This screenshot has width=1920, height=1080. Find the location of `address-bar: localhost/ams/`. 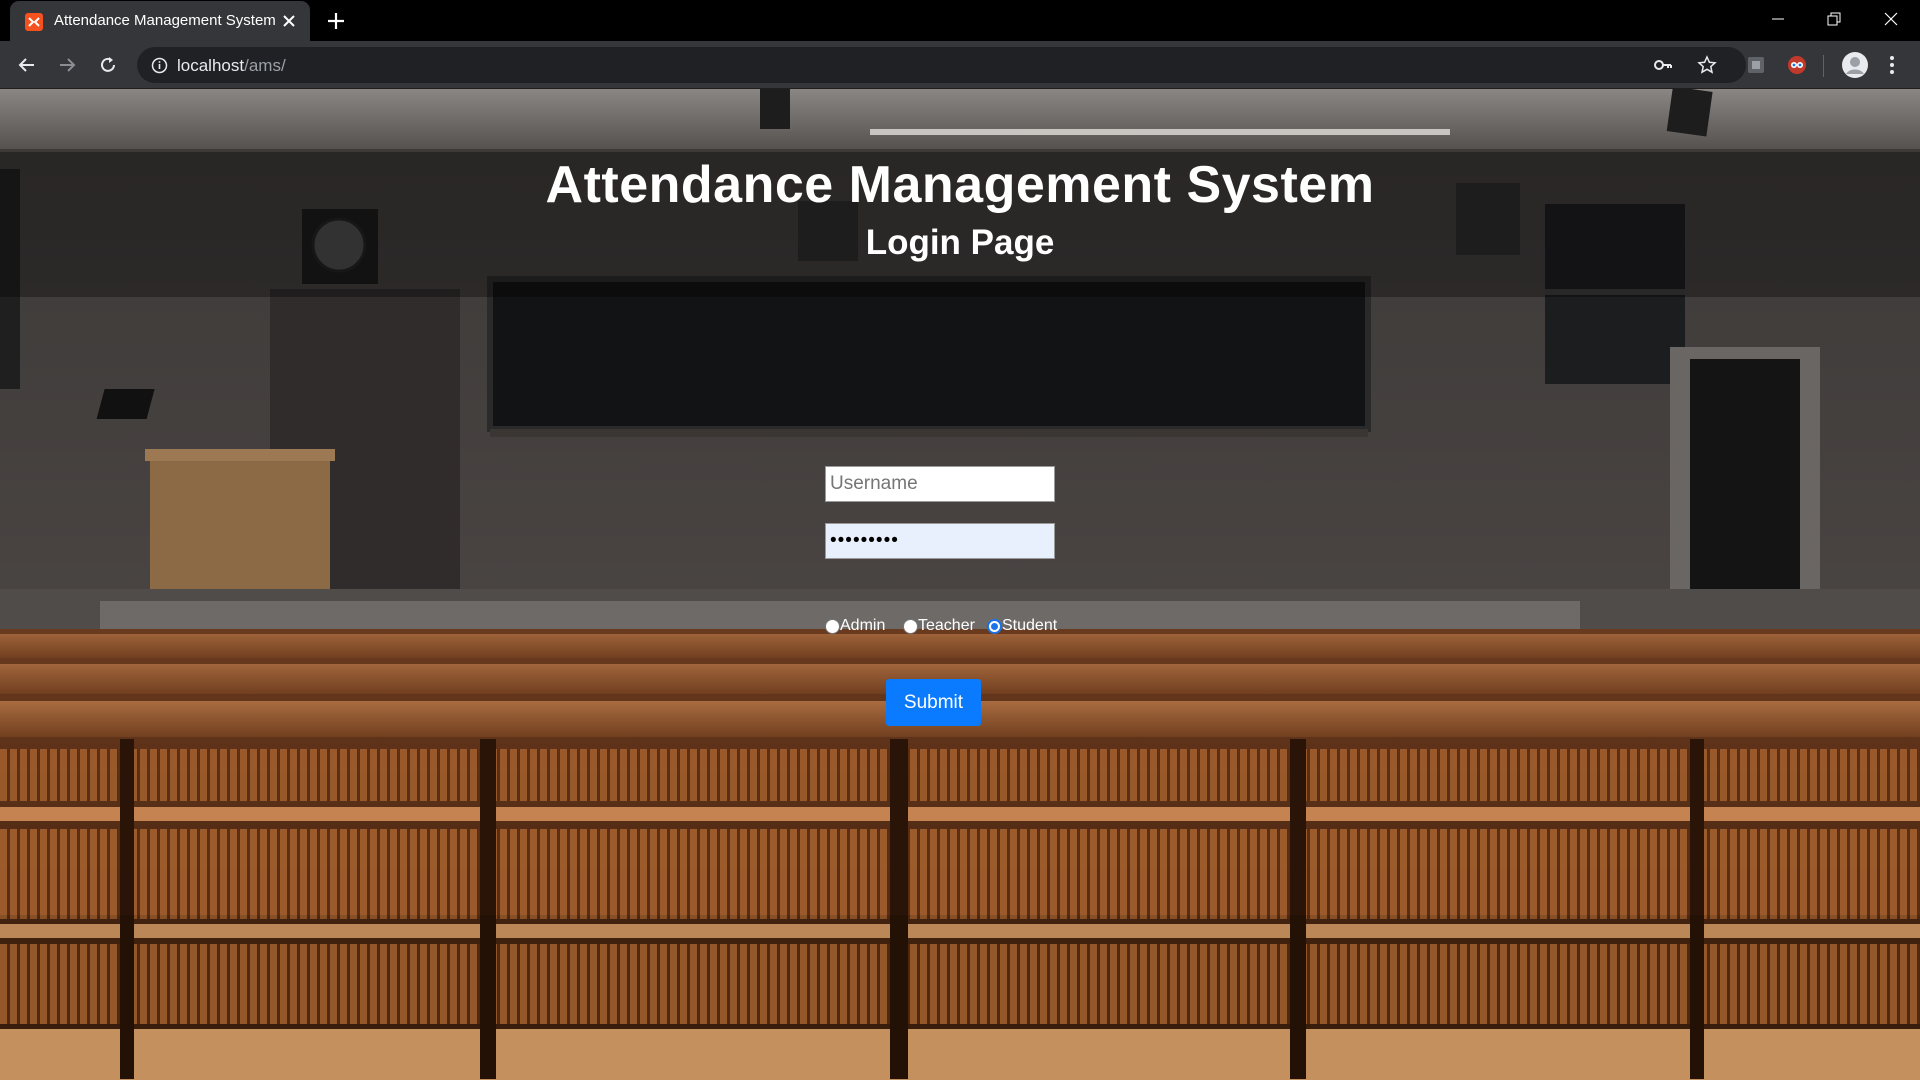

address-bar: localhost/ams/ is located at coordinates (941, 65).